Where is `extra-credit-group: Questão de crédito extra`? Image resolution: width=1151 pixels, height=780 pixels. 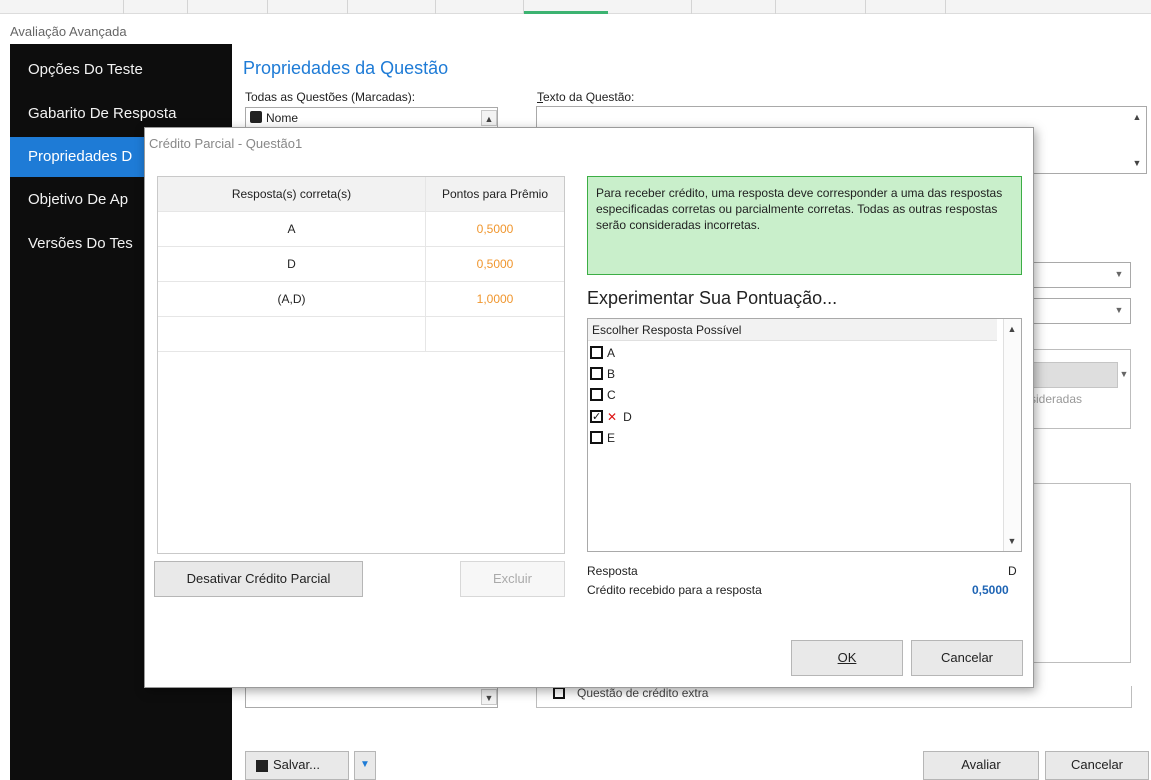
extra-credit-group: Questão de crédito extra is located at coordinates (834, 697).